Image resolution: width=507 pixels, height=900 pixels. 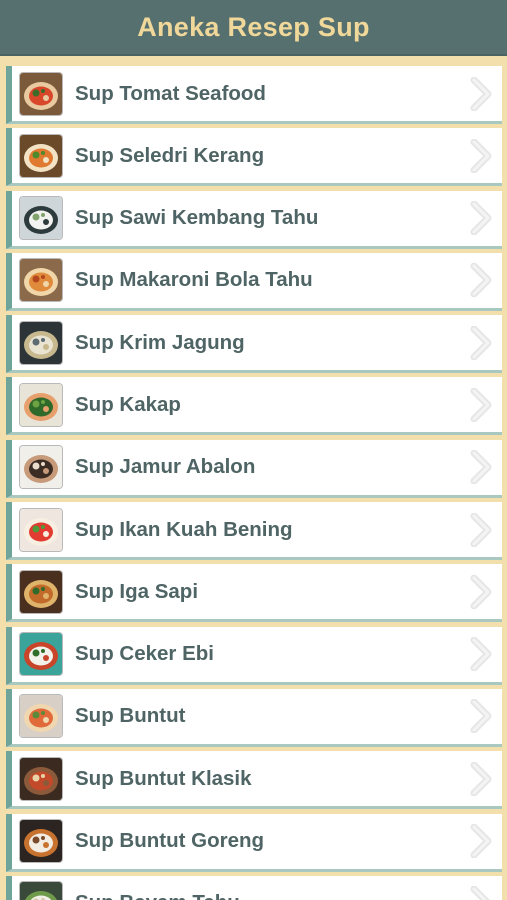 I want to click on list-item: Sup Buntut, so click(x=254, y=717).